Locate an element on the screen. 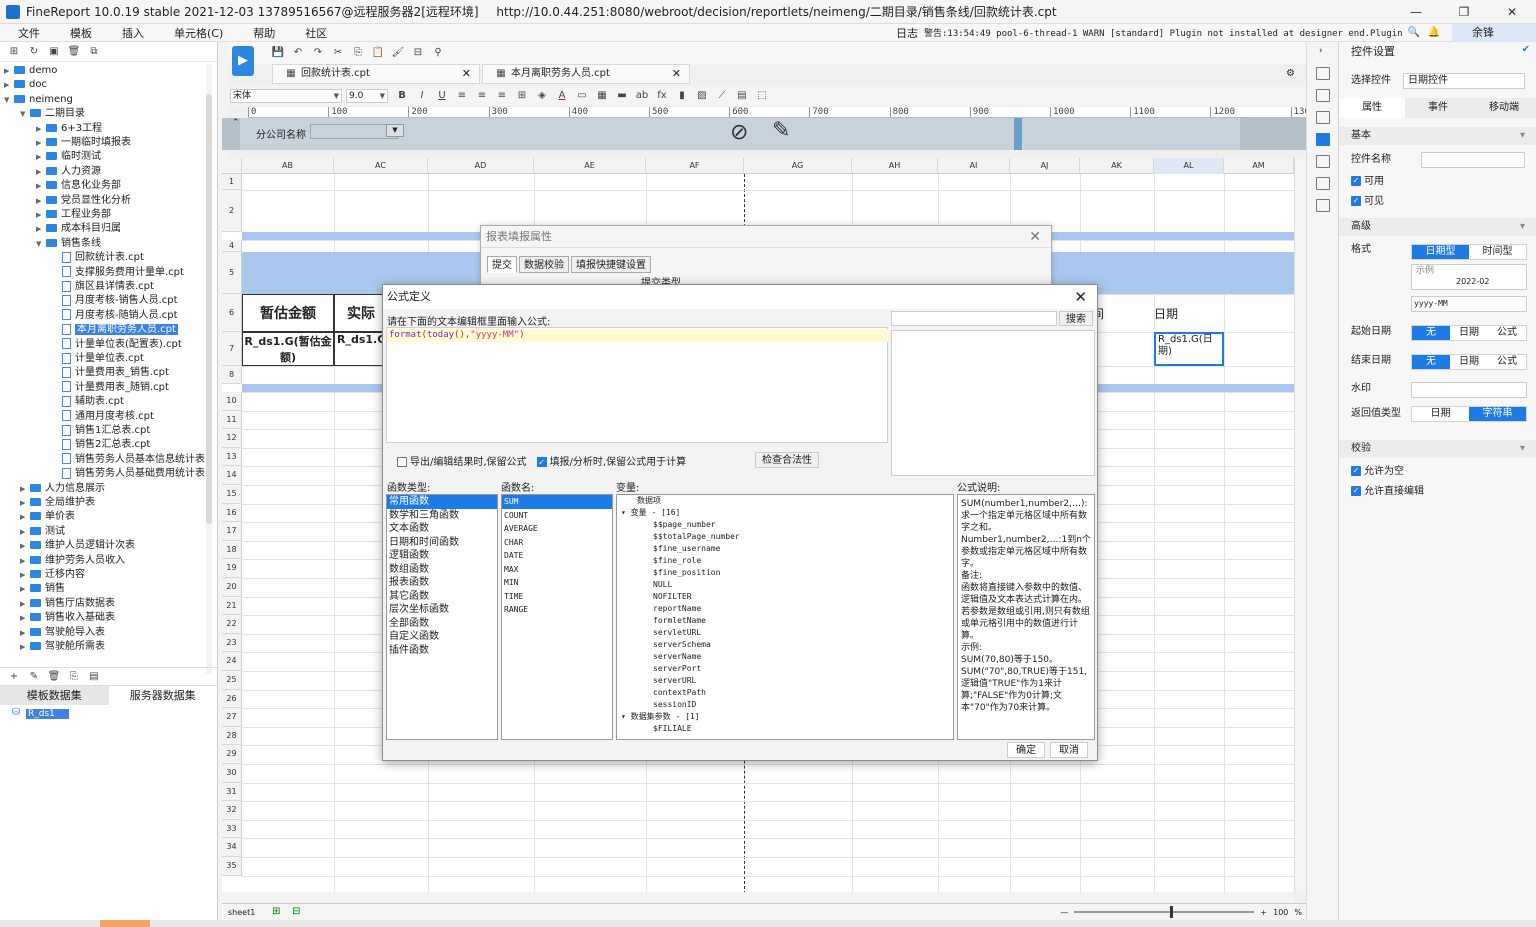 This screenshot has width=1536, height=927. tree-file: 回款统计表.cpt is located at coordinates (98, 258).